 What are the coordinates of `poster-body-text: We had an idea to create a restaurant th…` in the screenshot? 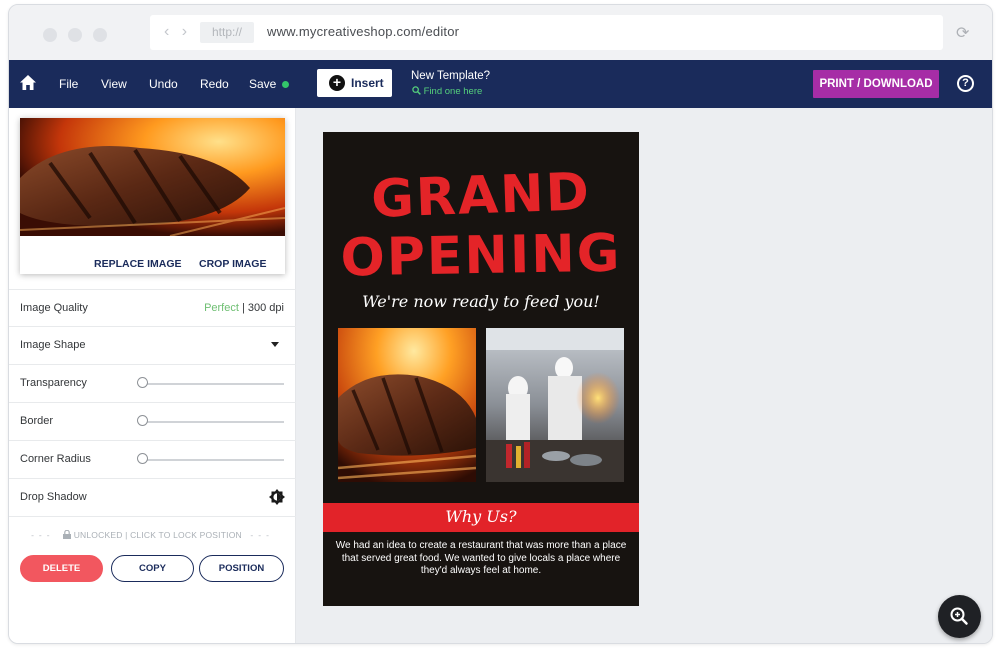 It's located at (481, 559).